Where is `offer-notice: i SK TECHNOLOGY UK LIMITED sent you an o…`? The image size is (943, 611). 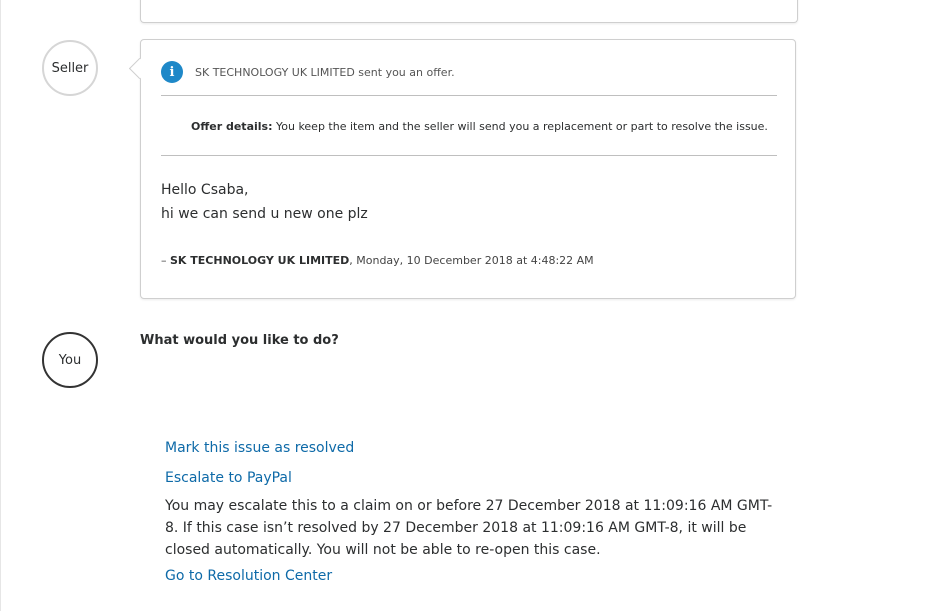 offer-notice: i SK TECHNOLOGY UK LIMITED sent you an o… is located at coordinates (308, 72).